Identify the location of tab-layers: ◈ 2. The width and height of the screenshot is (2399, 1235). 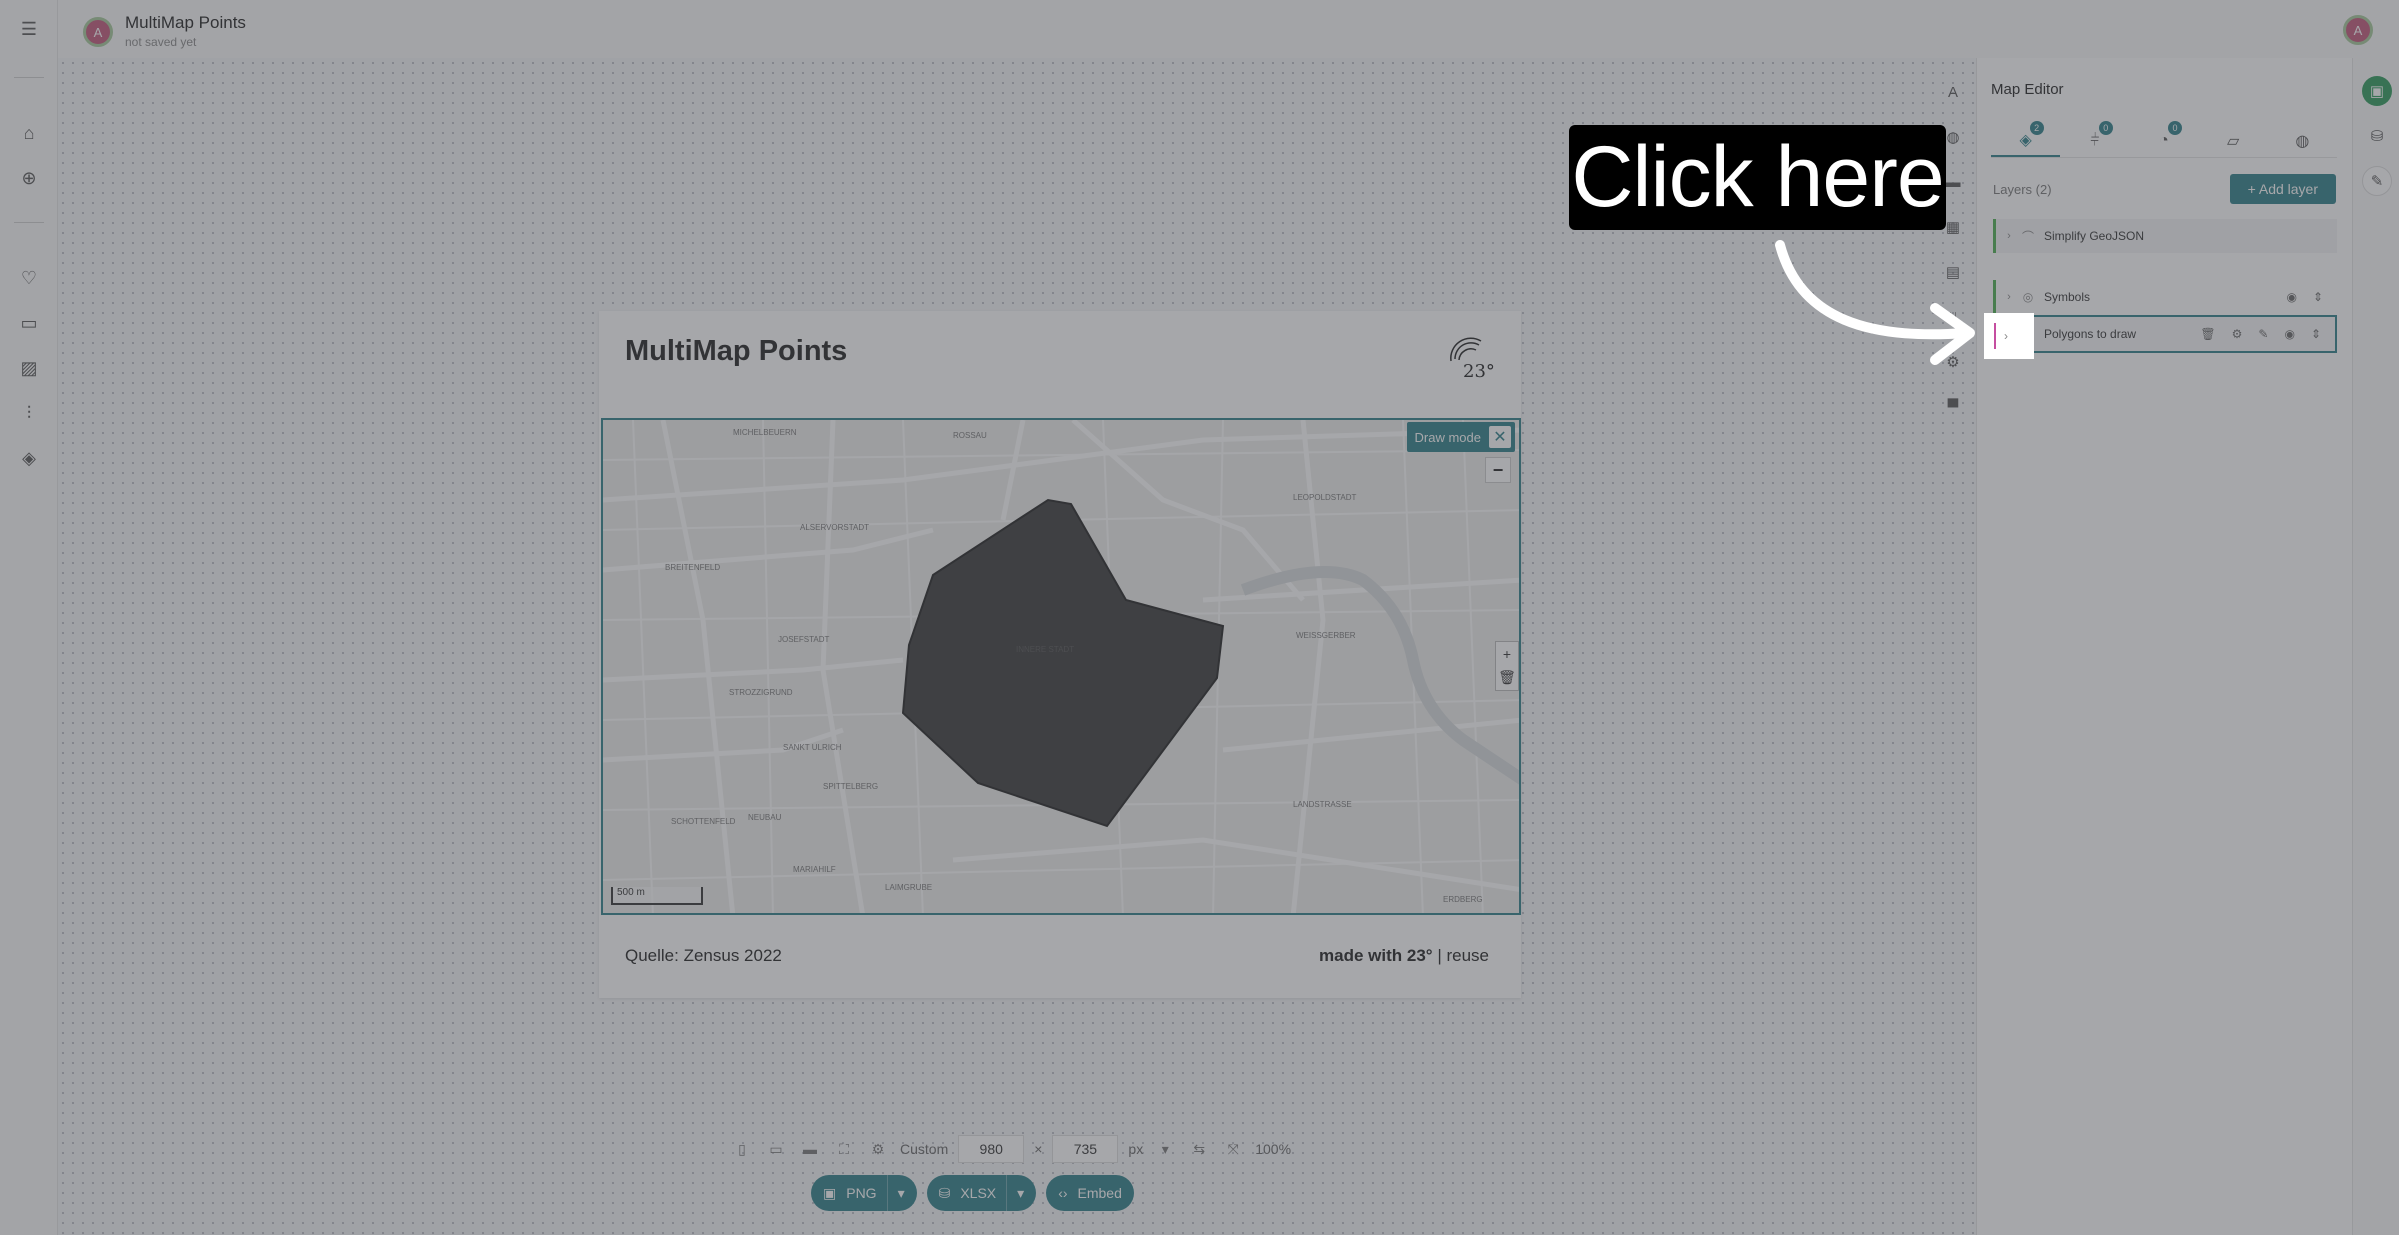
(2026, 139).